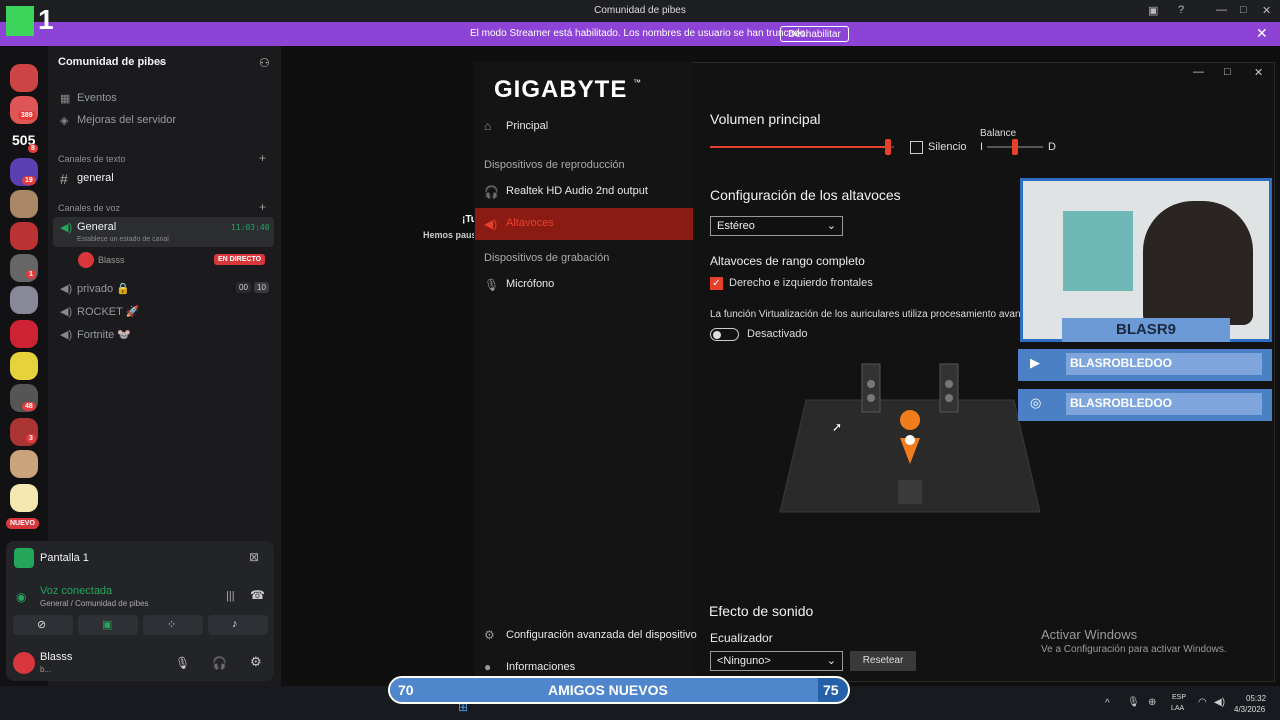 The width and height of the screenshot is (1280, 720). I want to click on stop-share-icon: ⊠, so click(254, 557).